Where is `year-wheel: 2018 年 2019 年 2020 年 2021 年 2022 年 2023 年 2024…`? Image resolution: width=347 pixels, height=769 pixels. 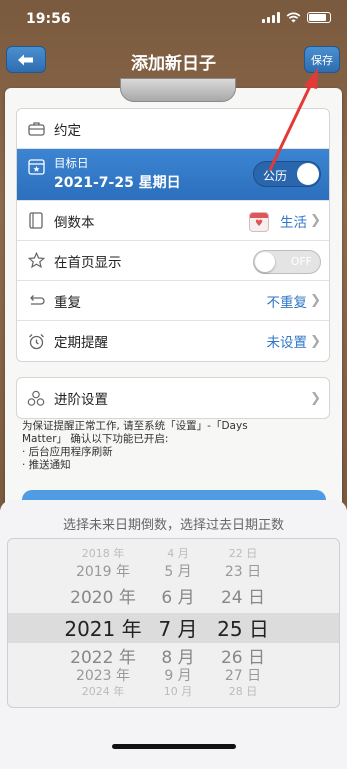 year-wheel: 2018 年 2019 年 2020 年 2021 年 2022 年 2023 年 2024… is located at coordinates (103, 623).